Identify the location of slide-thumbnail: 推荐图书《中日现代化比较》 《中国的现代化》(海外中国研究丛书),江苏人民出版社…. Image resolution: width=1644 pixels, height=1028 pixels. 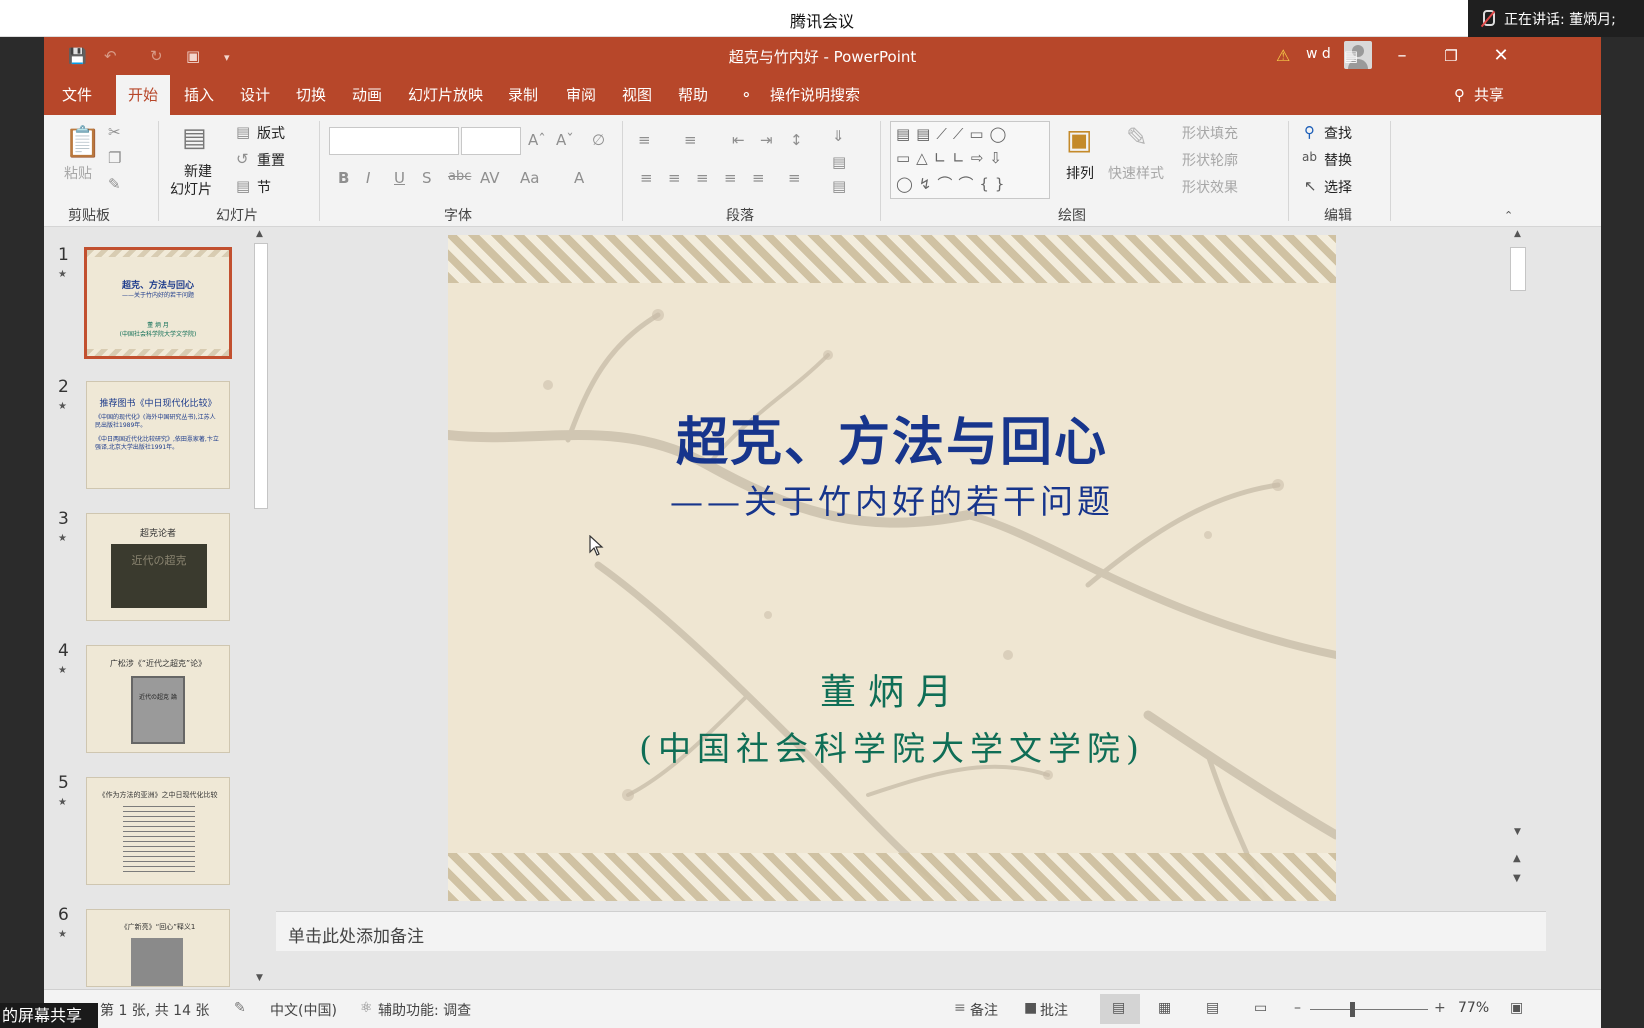
(158, 435).